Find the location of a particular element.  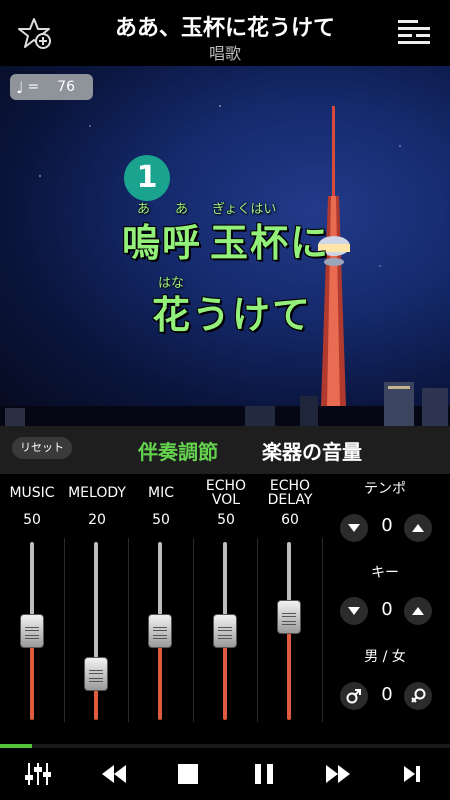

transport-bar is located at coordinates (225, 774).